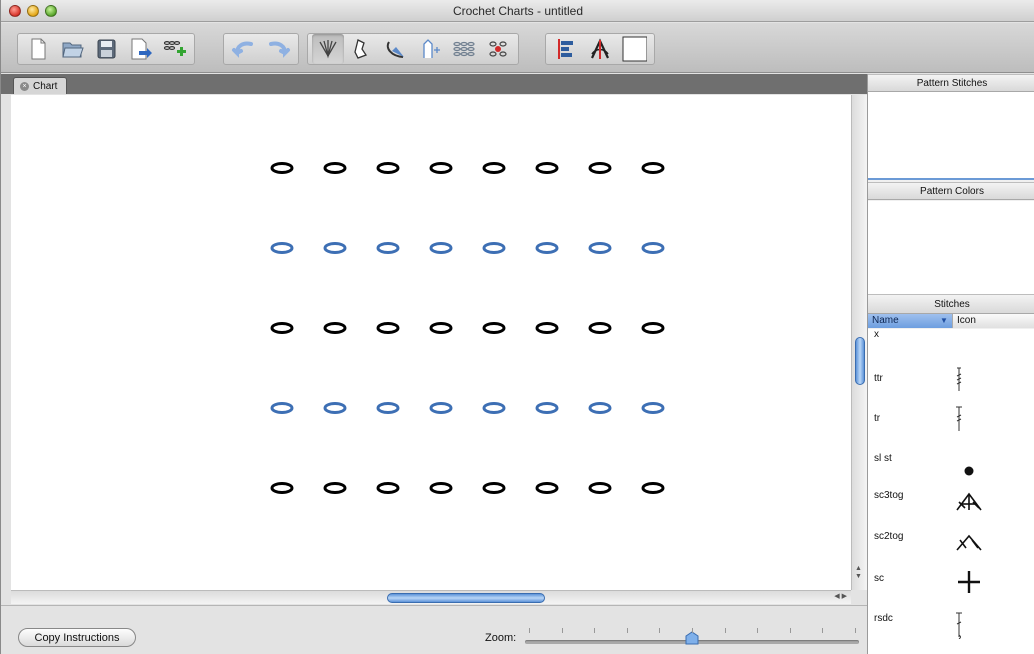  I want to click on stitch-name: tr, so click(877, 418).